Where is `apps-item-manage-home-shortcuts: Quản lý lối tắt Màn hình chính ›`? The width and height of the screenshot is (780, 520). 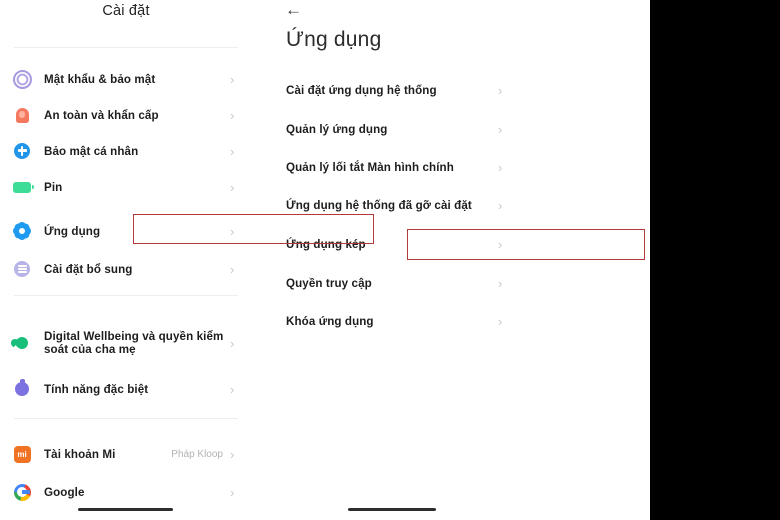
apps-item-manage-home-shortcuts: Quản lý lối tắt Màn hình chính › is located at coordinates (397, 167).